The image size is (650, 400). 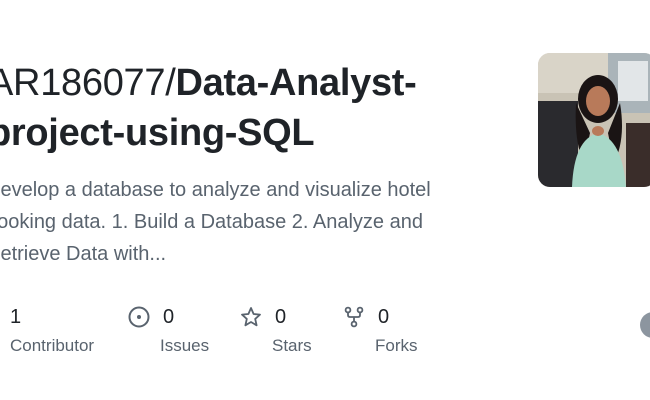 What do you see at coordinates (380, 330) in the screenshot?
I see `stat-forks: 0 Forks` at bounding box center [380, 330].